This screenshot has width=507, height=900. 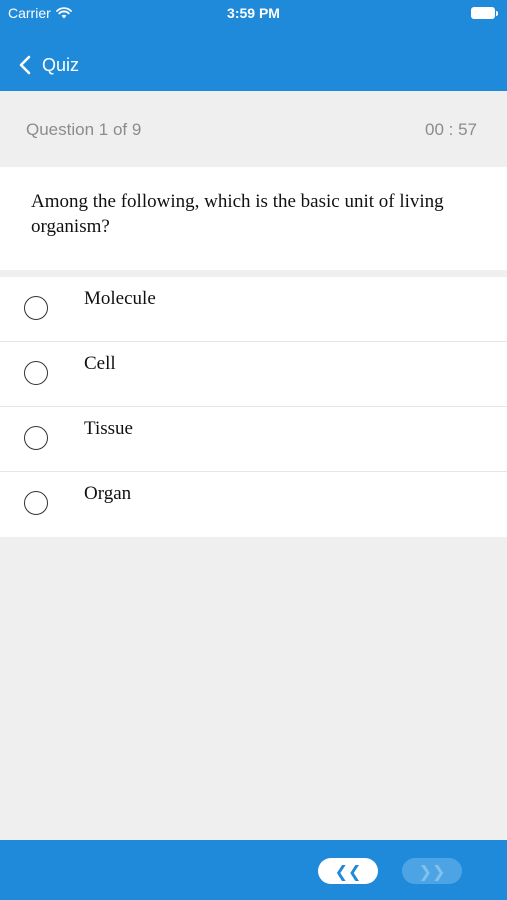 I want to click on status-time: 3:59 PM, so click(x=253, y=13).